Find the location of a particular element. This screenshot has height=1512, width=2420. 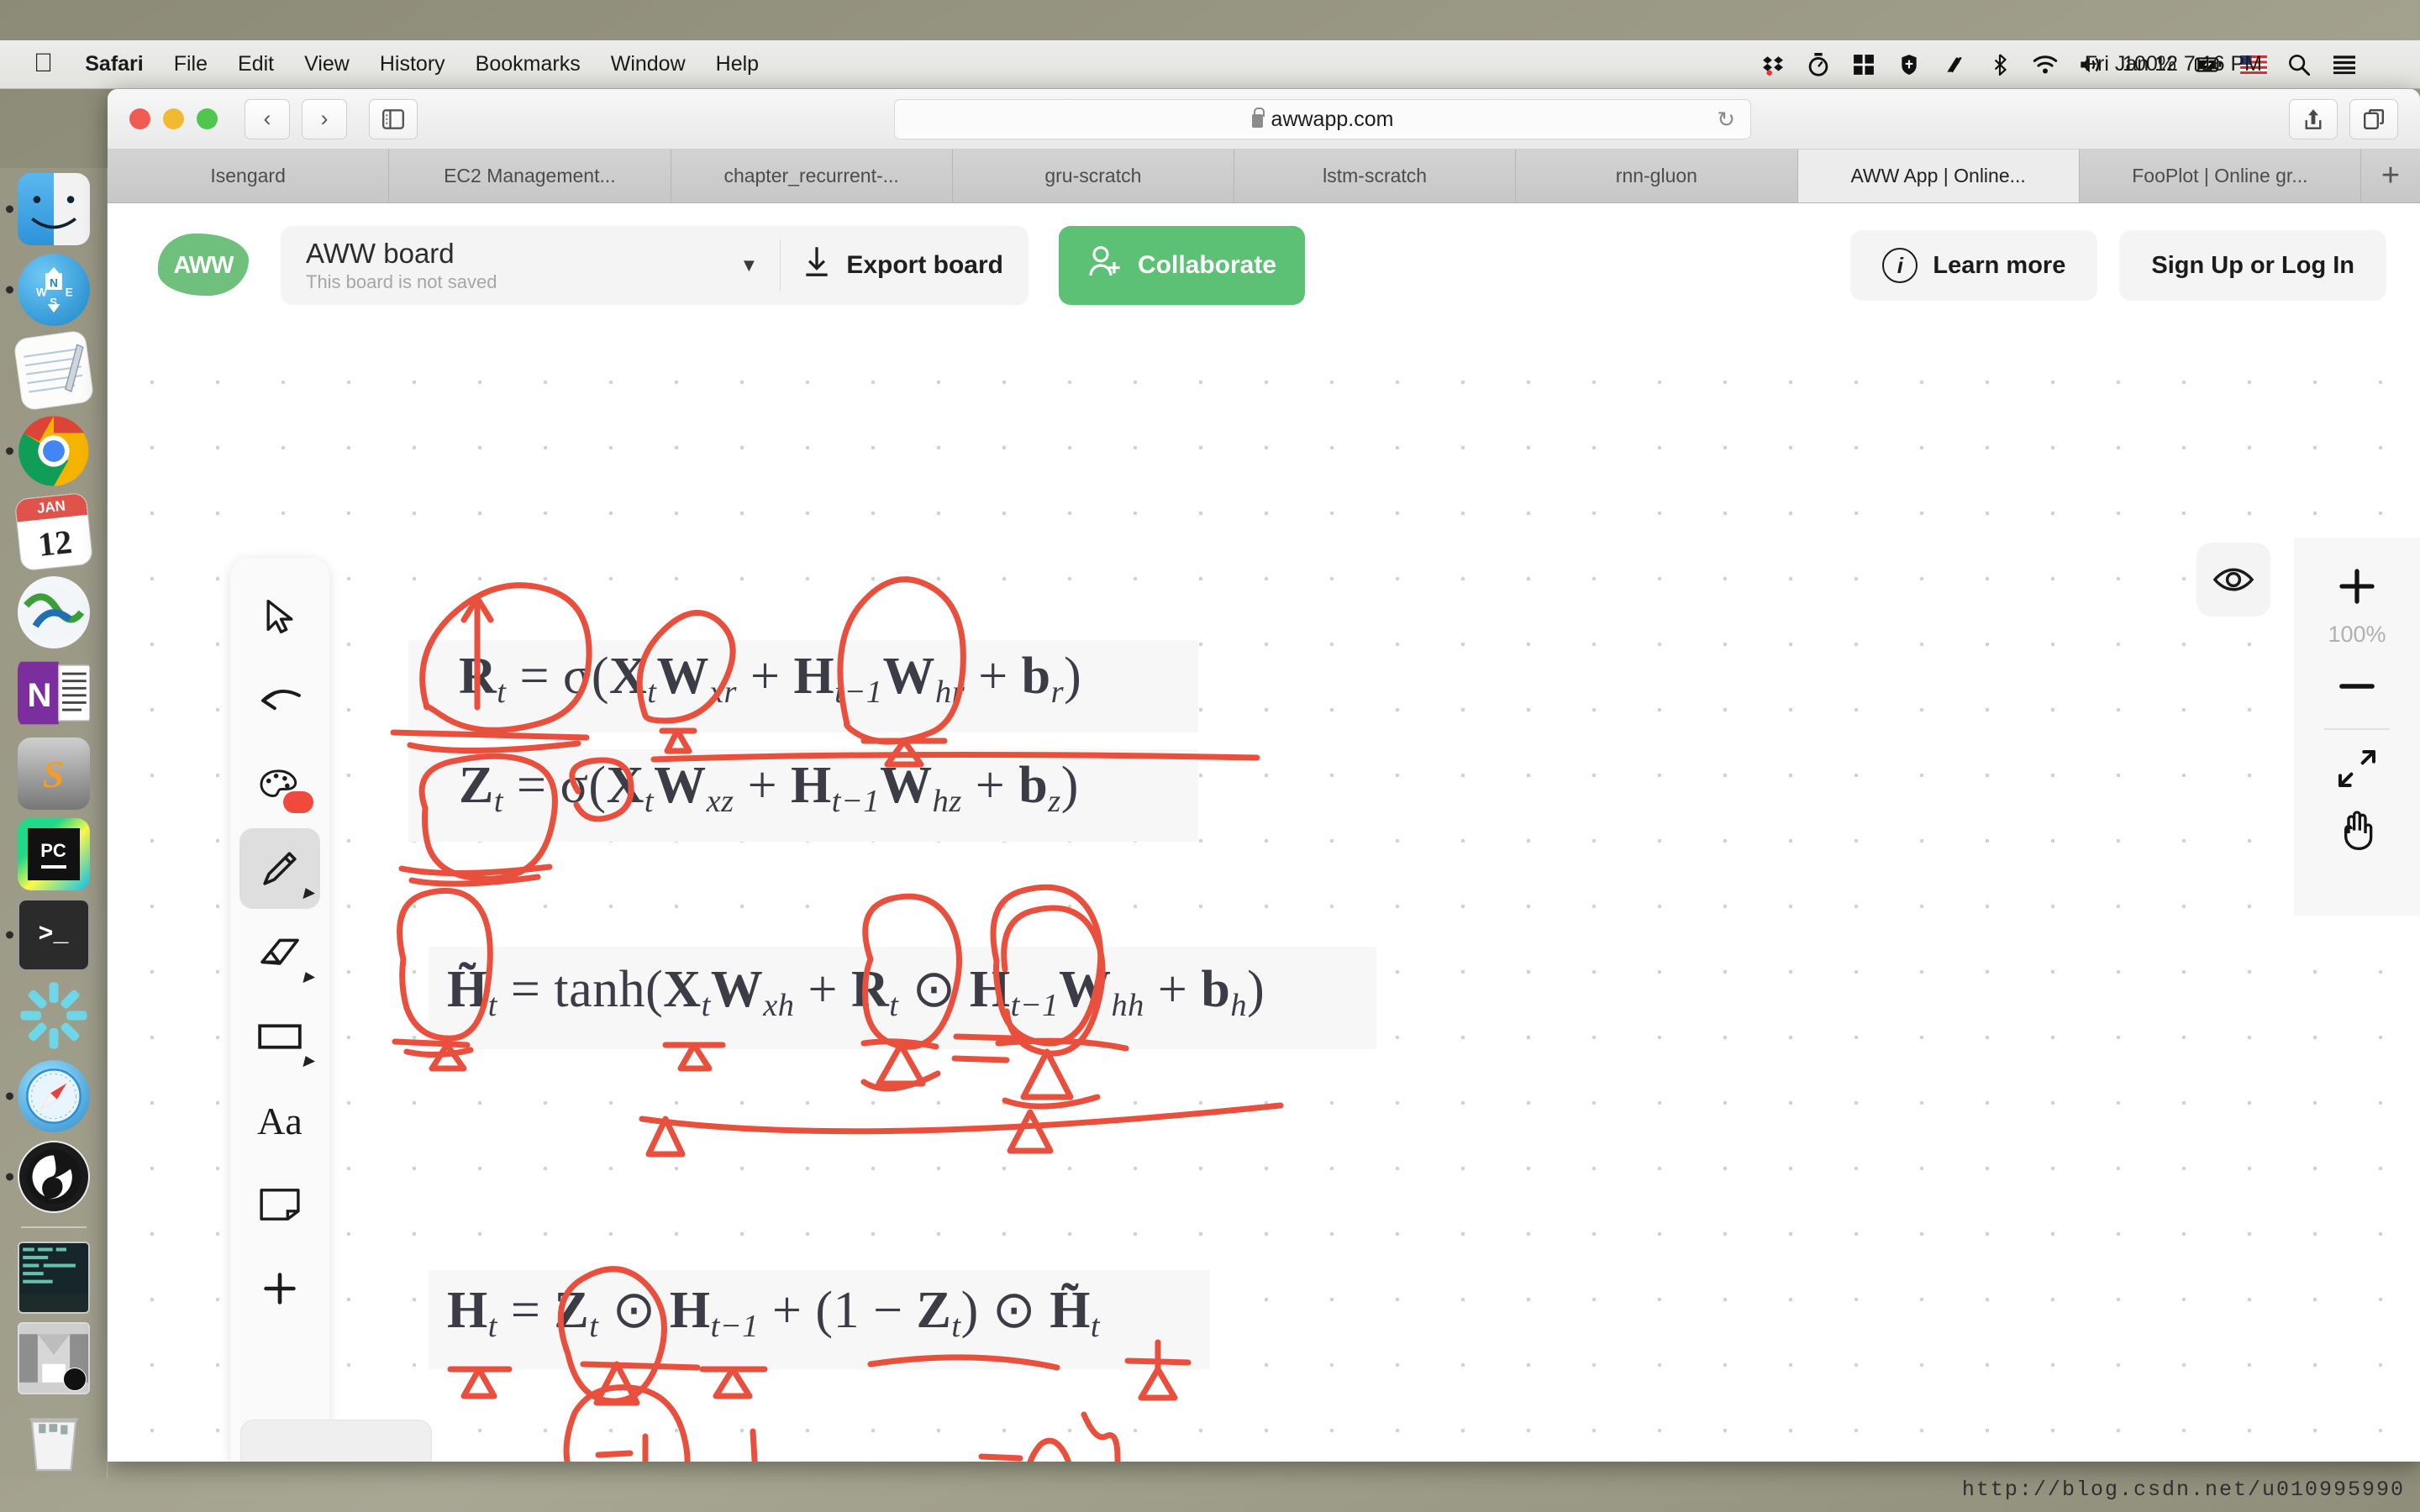

tab-isengard: Isengard is located at coordinates (249, 176).